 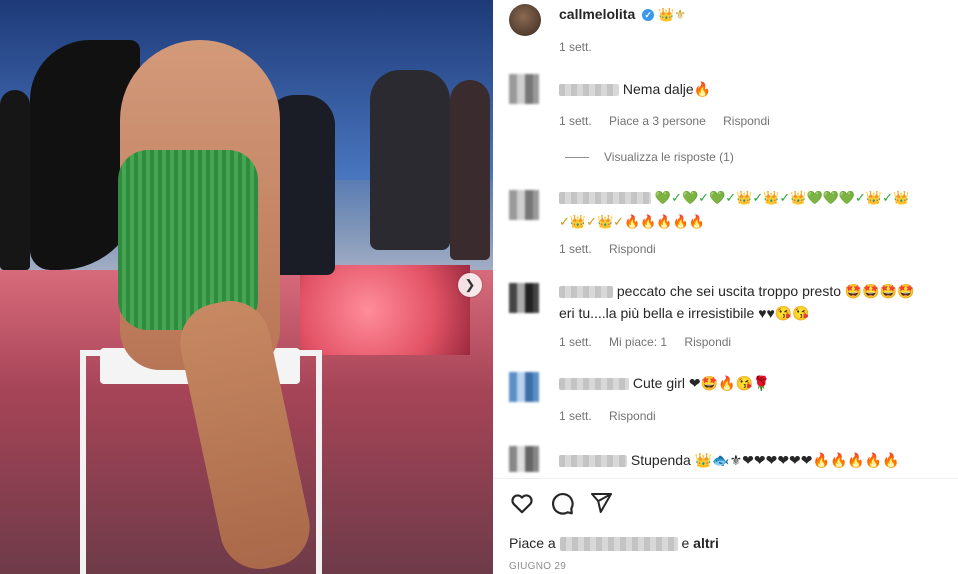 I want to click on next-photo-button: ❯, so click(x=470, y=285).